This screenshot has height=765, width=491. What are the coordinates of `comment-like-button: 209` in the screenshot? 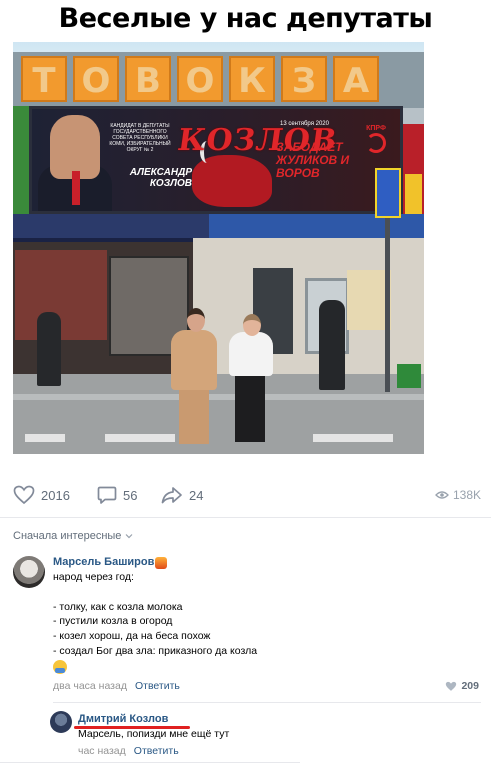 It's located at (462, 686).